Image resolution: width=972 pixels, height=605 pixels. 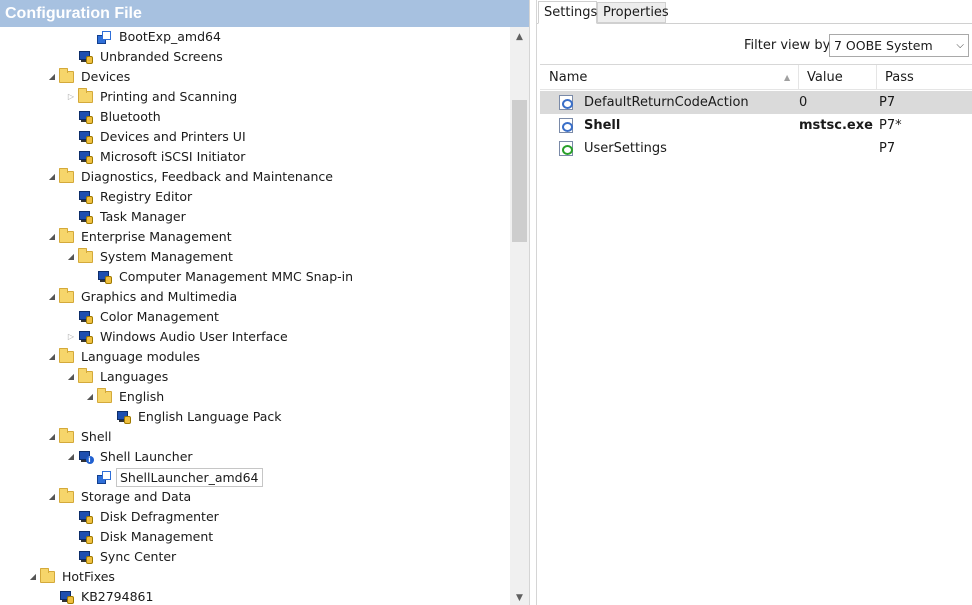 I want to click on tree-item: ◢ Language modules, so click(x=124, y=357).